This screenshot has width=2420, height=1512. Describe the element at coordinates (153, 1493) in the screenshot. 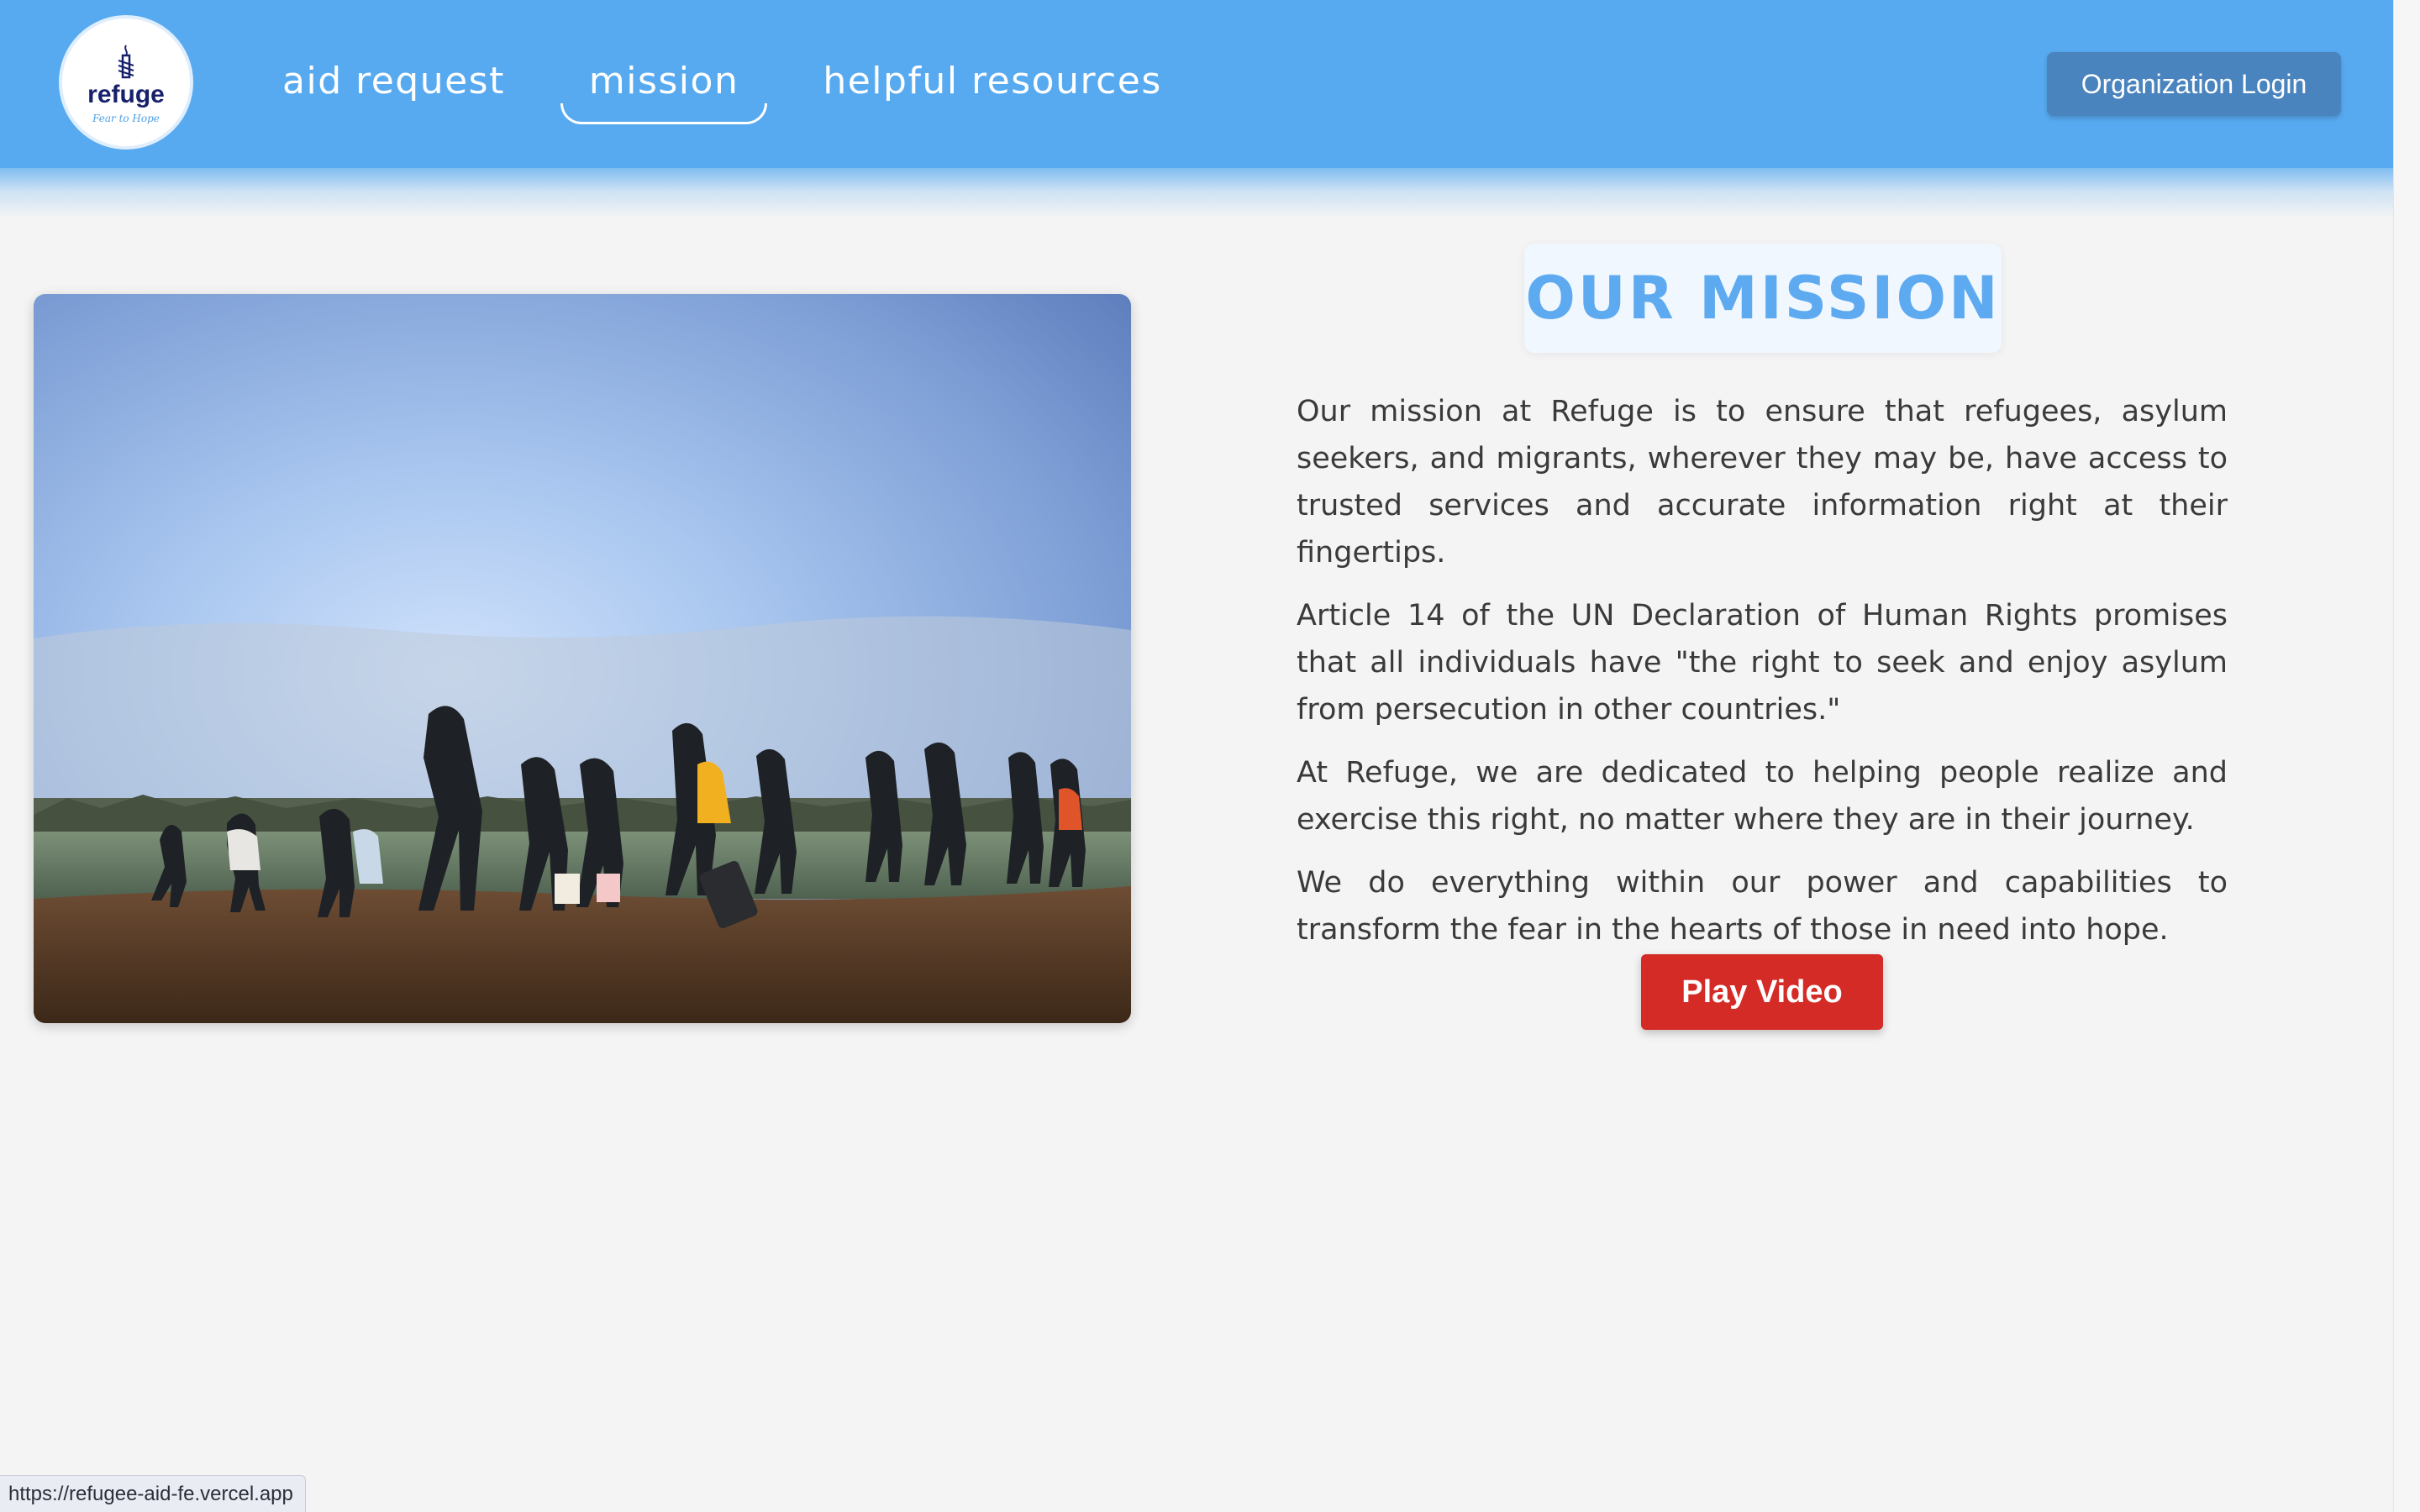

I see `status-bar-url: https://refugee-aid-fe.vercel.app` at that location.